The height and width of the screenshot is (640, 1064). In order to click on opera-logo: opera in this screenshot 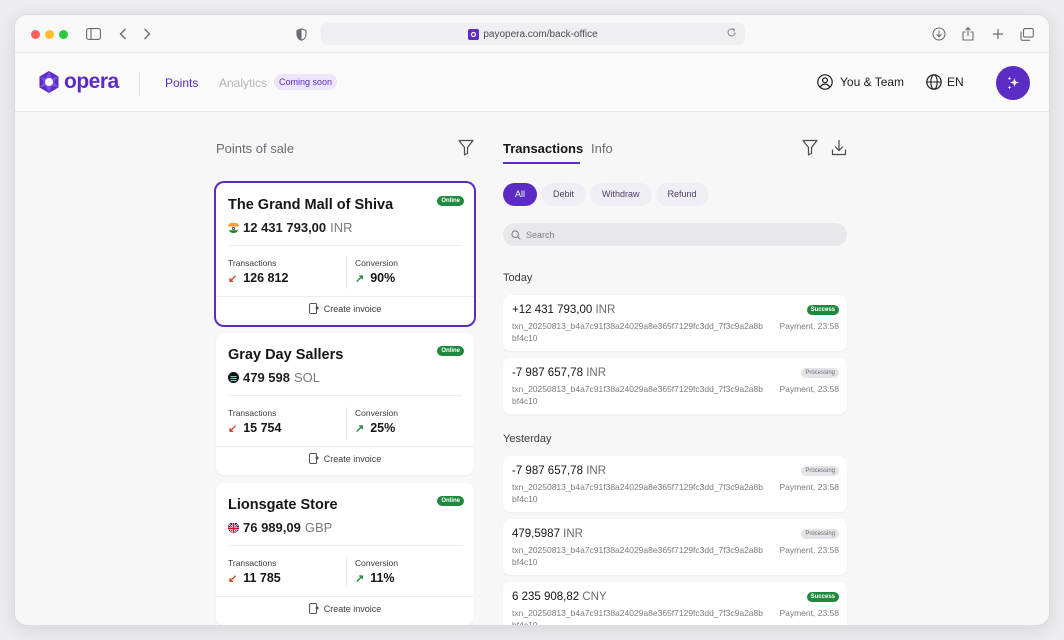, I will do `click(78, 82)`.